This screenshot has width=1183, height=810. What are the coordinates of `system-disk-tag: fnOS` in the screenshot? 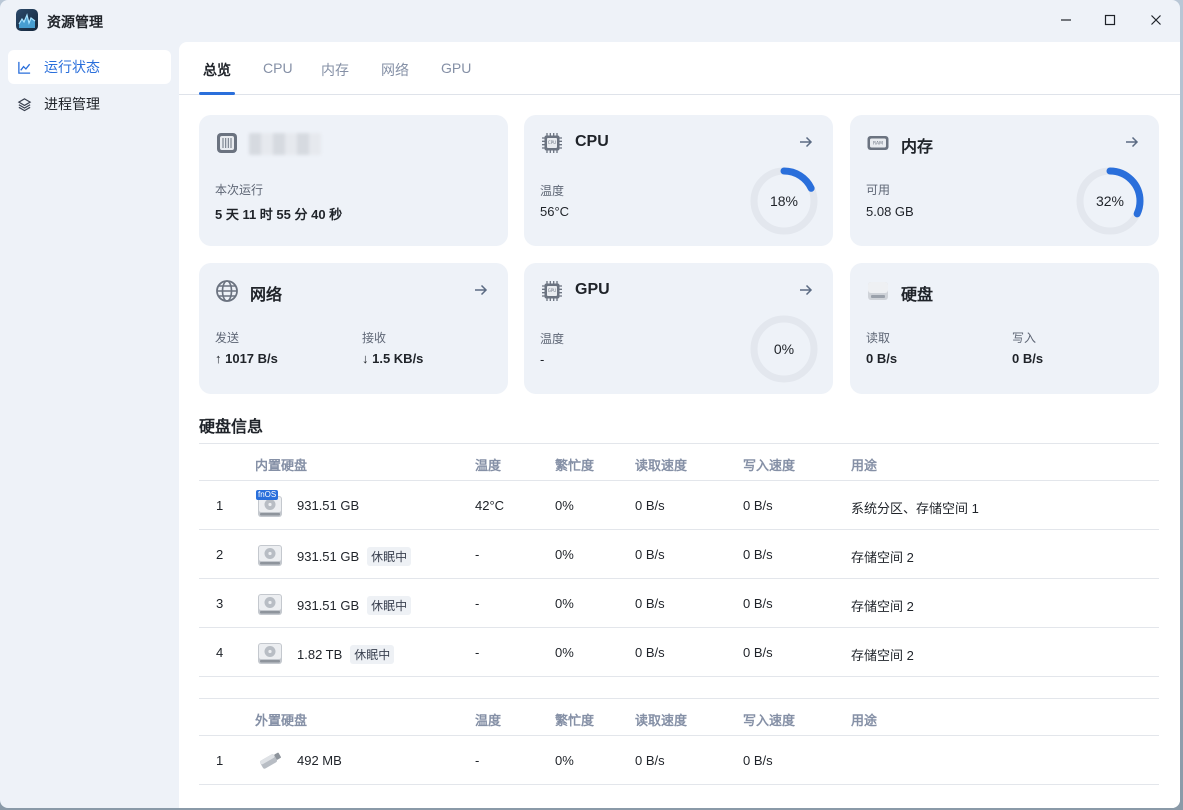 It's located at (267, 495).